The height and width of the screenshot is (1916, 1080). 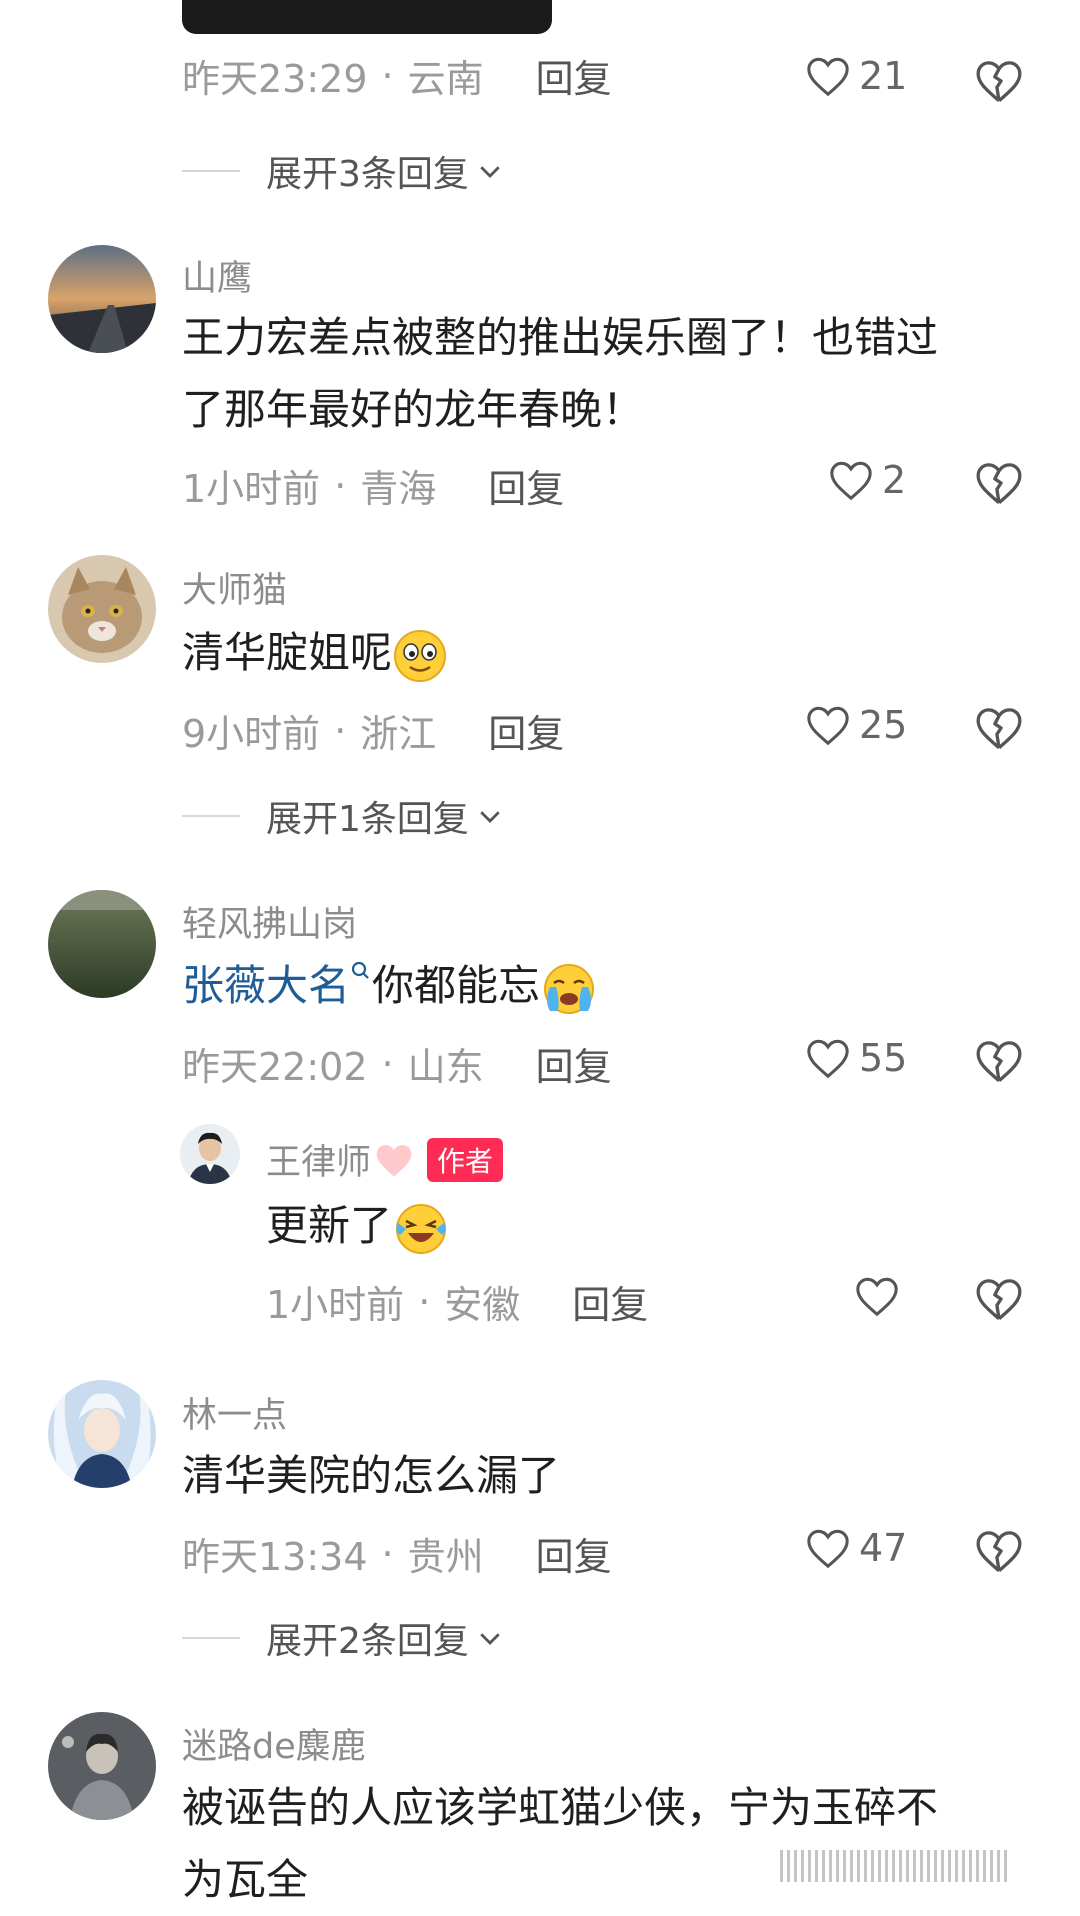 What do you see at coordinates (367, 17) in the screenshot?
I see `clipped-comment-image` at bounding box center [367, 17].